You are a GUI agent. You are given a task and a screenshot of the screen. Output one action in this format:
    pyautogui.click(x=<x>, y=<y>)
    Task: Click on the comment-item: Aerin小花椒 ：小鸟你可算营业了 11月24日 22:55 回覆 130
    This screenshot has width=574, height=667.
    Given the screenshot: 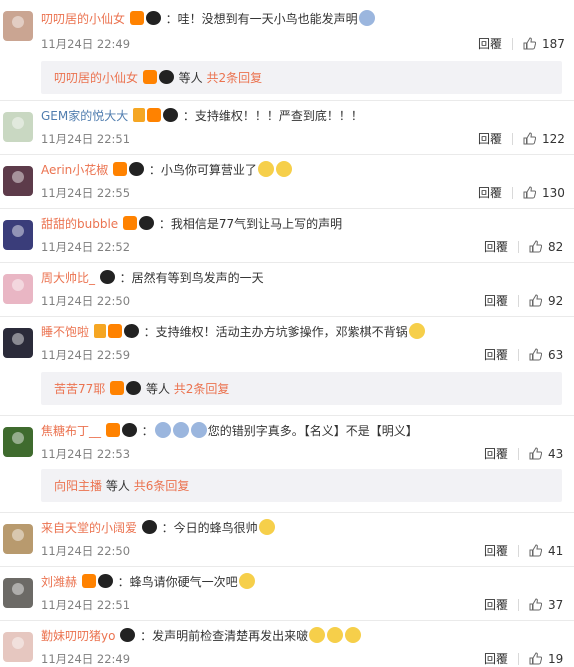 What is the action you would take?
    pyautogui.click(x=287, y=182)
    